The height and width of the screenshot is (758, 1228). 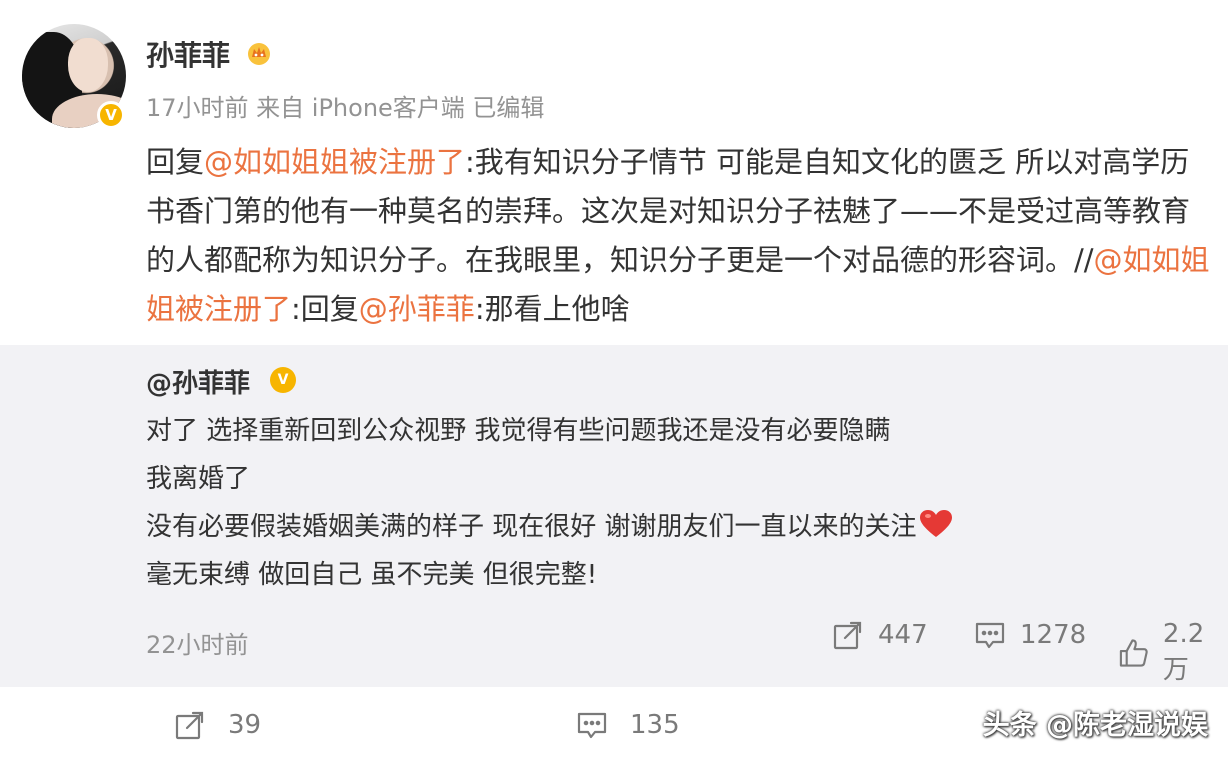 I want to click on comment-button: 135, so click(x=628, y=725).